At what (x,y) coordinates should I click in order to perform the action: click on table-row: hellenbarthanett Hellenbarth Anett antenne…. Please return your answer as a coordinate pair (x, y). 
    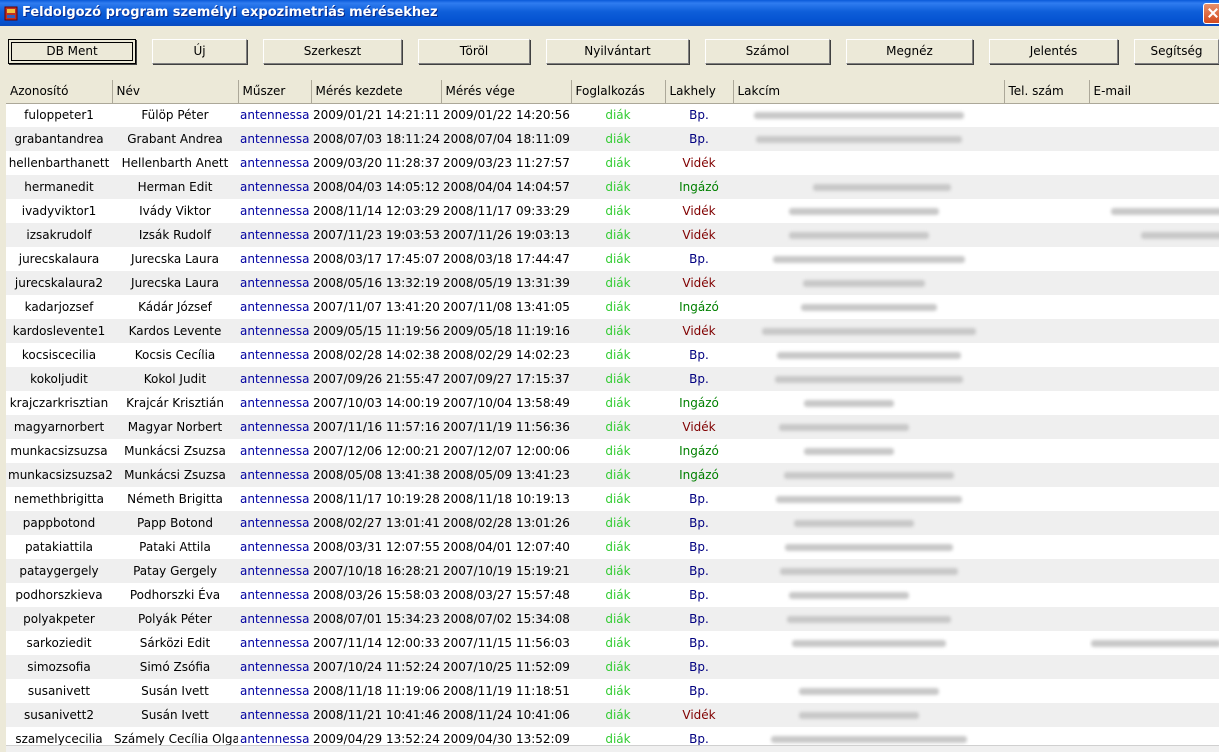
    Looking at the image, I should click on (612, 163).